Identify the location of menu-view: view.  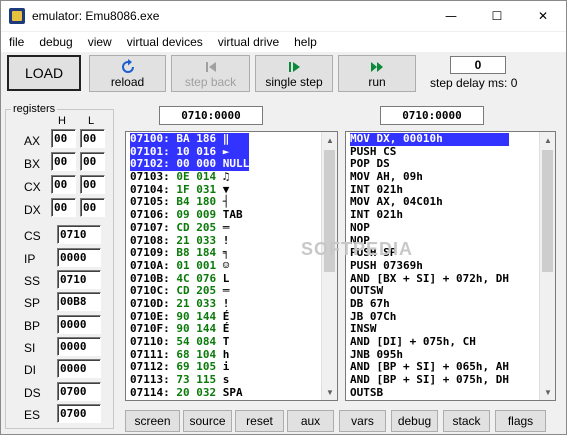
(99, 42).